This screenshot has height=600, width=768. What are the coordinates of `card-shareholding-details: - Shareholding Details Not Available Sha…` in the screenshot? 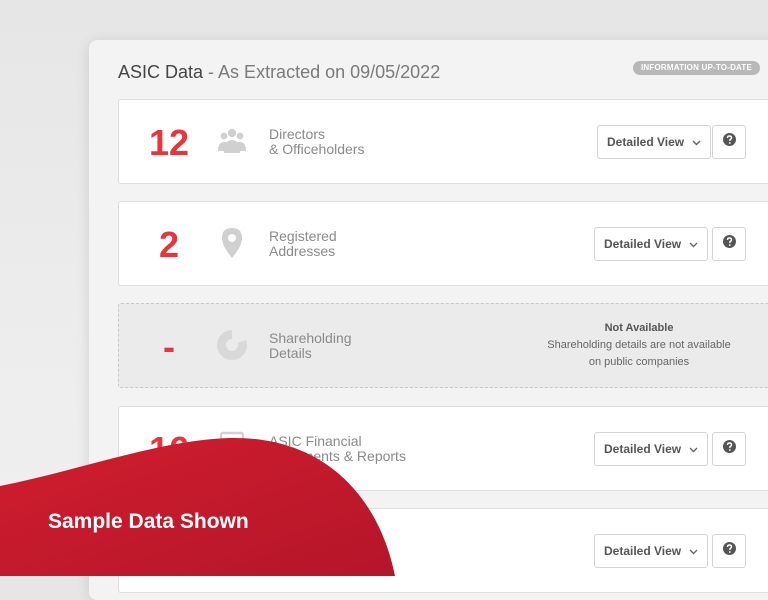 It's located at (443, 345).